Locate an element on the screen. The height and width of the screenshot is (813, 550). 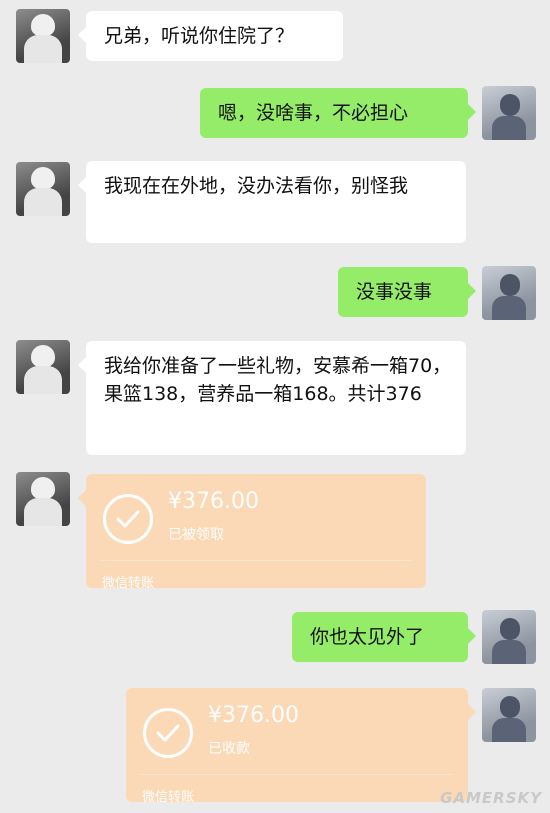
transfer-card: ¥376.00 已被领取 微信转账 is located at coordinates (252, 532).